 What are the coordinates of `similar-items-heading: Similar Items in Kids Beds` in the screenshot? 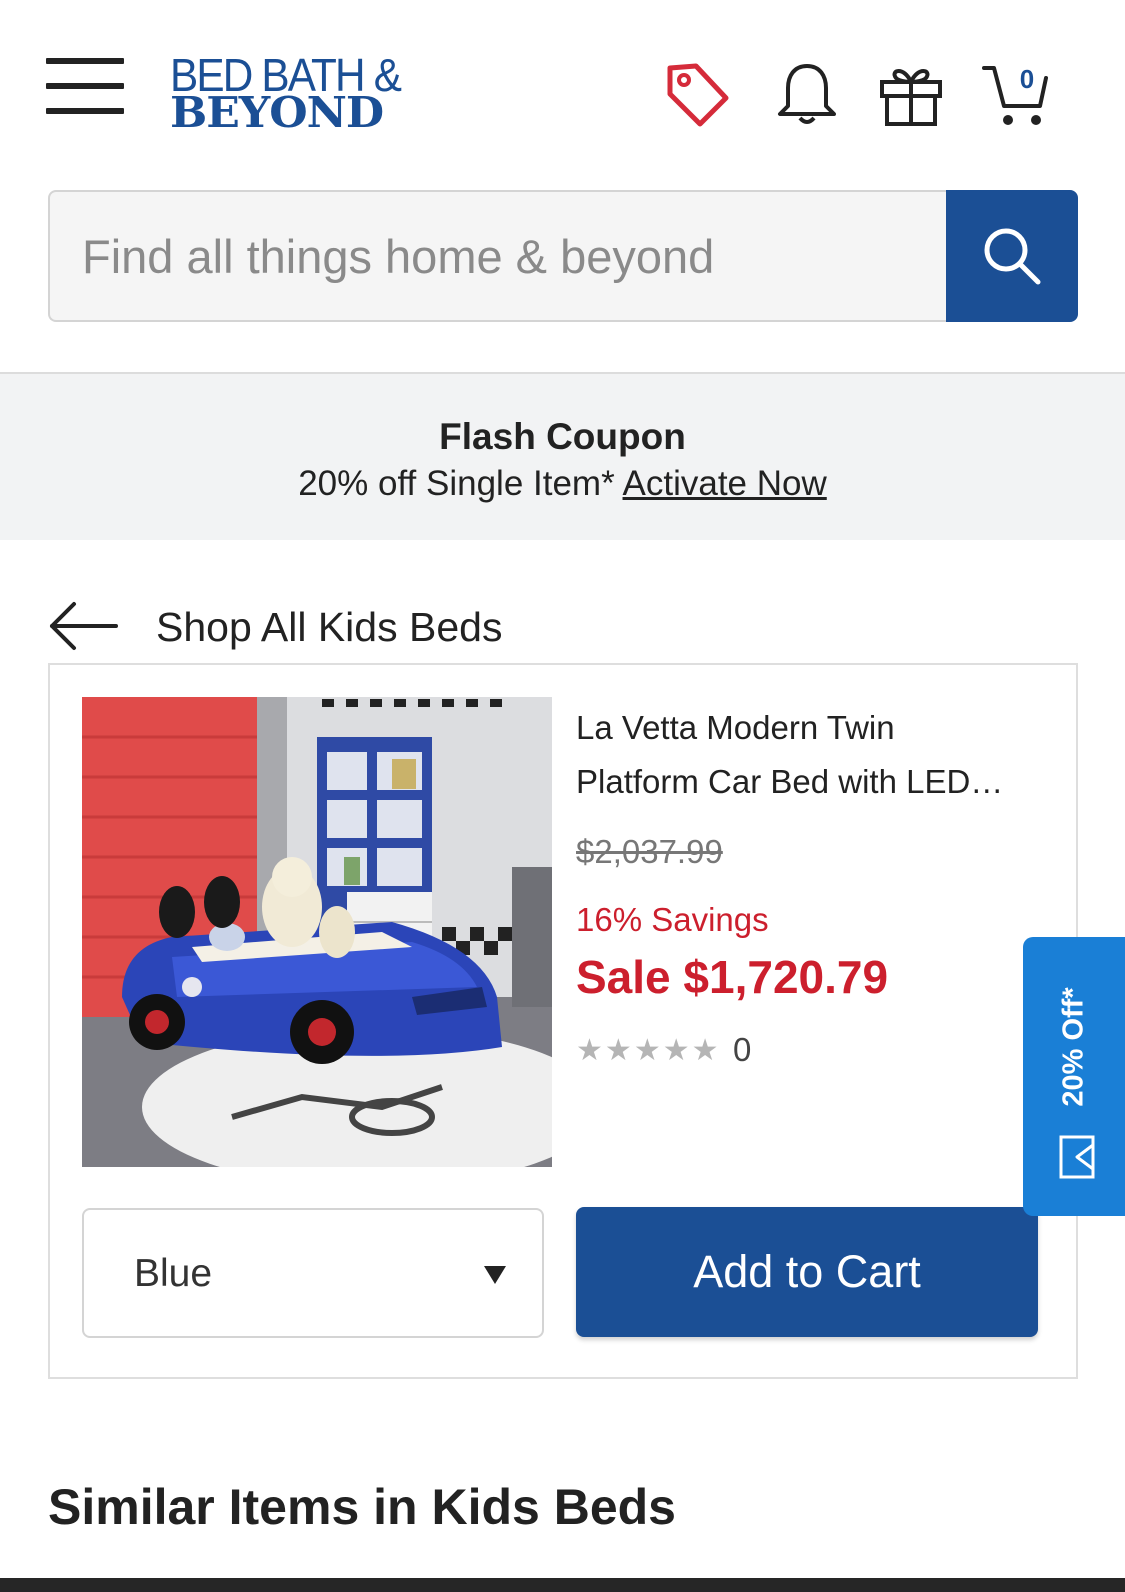 It's located at (362, 1507).